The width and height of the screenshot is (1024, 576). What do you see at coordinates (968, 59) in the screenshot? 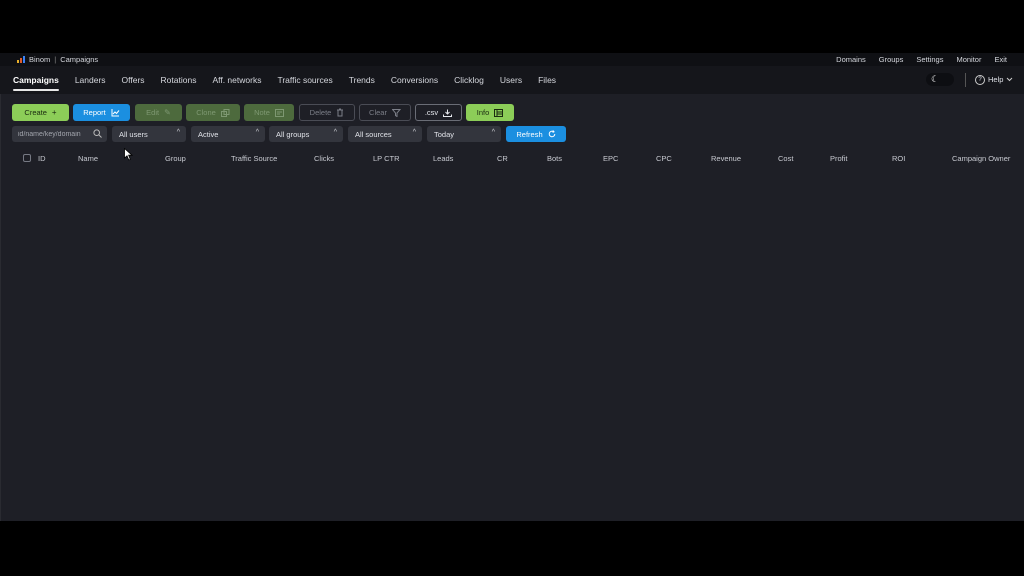
I see `top-link-monitor: Monitor` at bounding box center [968, 59].